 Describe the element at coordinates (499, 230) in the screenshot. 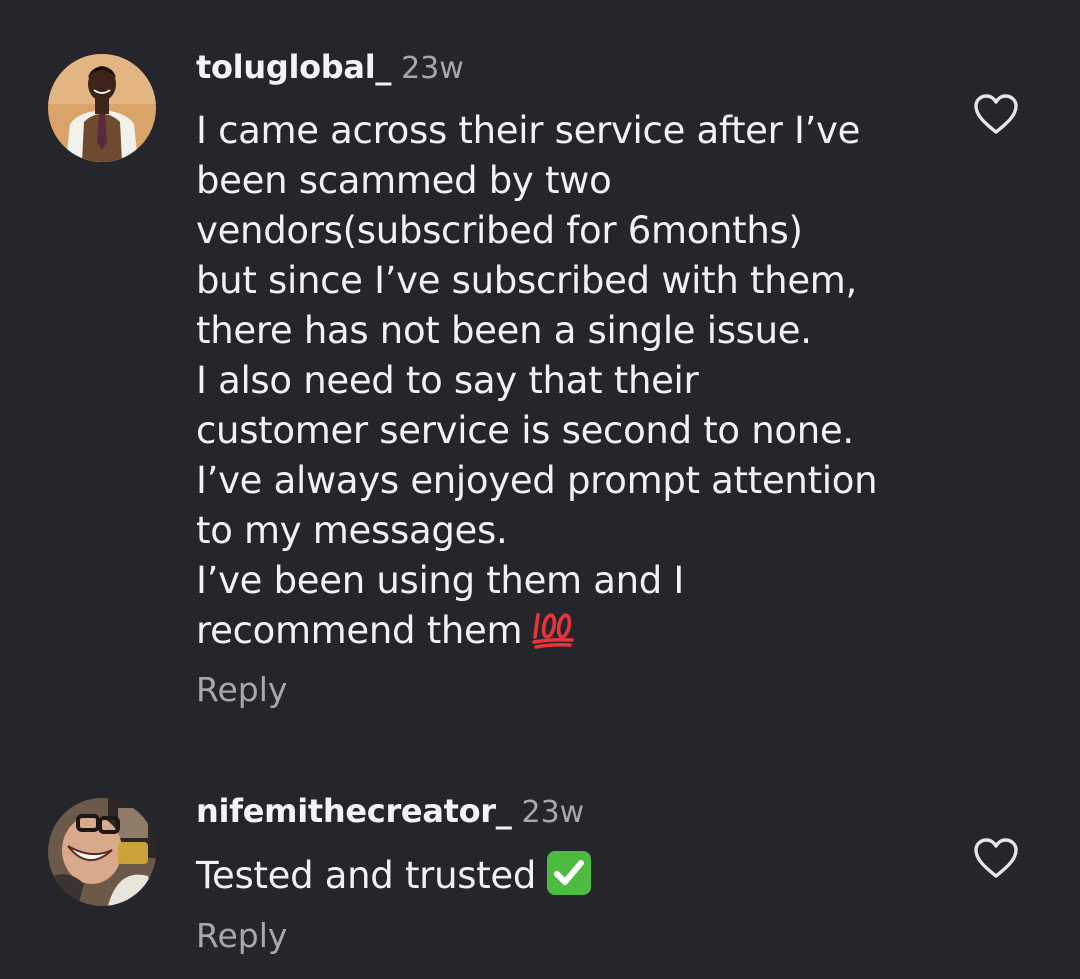

I see `comment-line: vendors(subscribed for 6months)` at that location.